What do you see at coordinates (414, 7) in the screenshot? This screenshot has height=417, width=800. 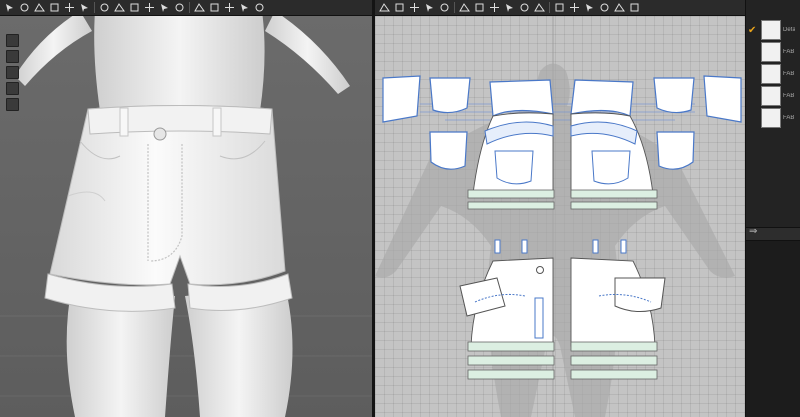 I see `edit-curve-icon` at bounding box center [414, 7].